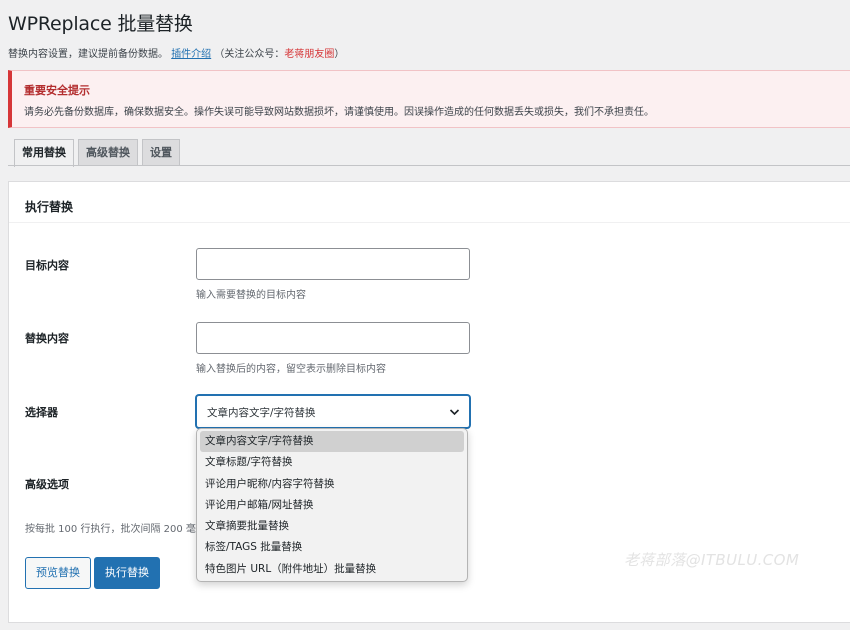 The image size is (850, 630). What do you see at coordinates (249, 54) in the screenshot?
I see `follow-prefix: （关注公众号：` at bounding box center [249, 54].